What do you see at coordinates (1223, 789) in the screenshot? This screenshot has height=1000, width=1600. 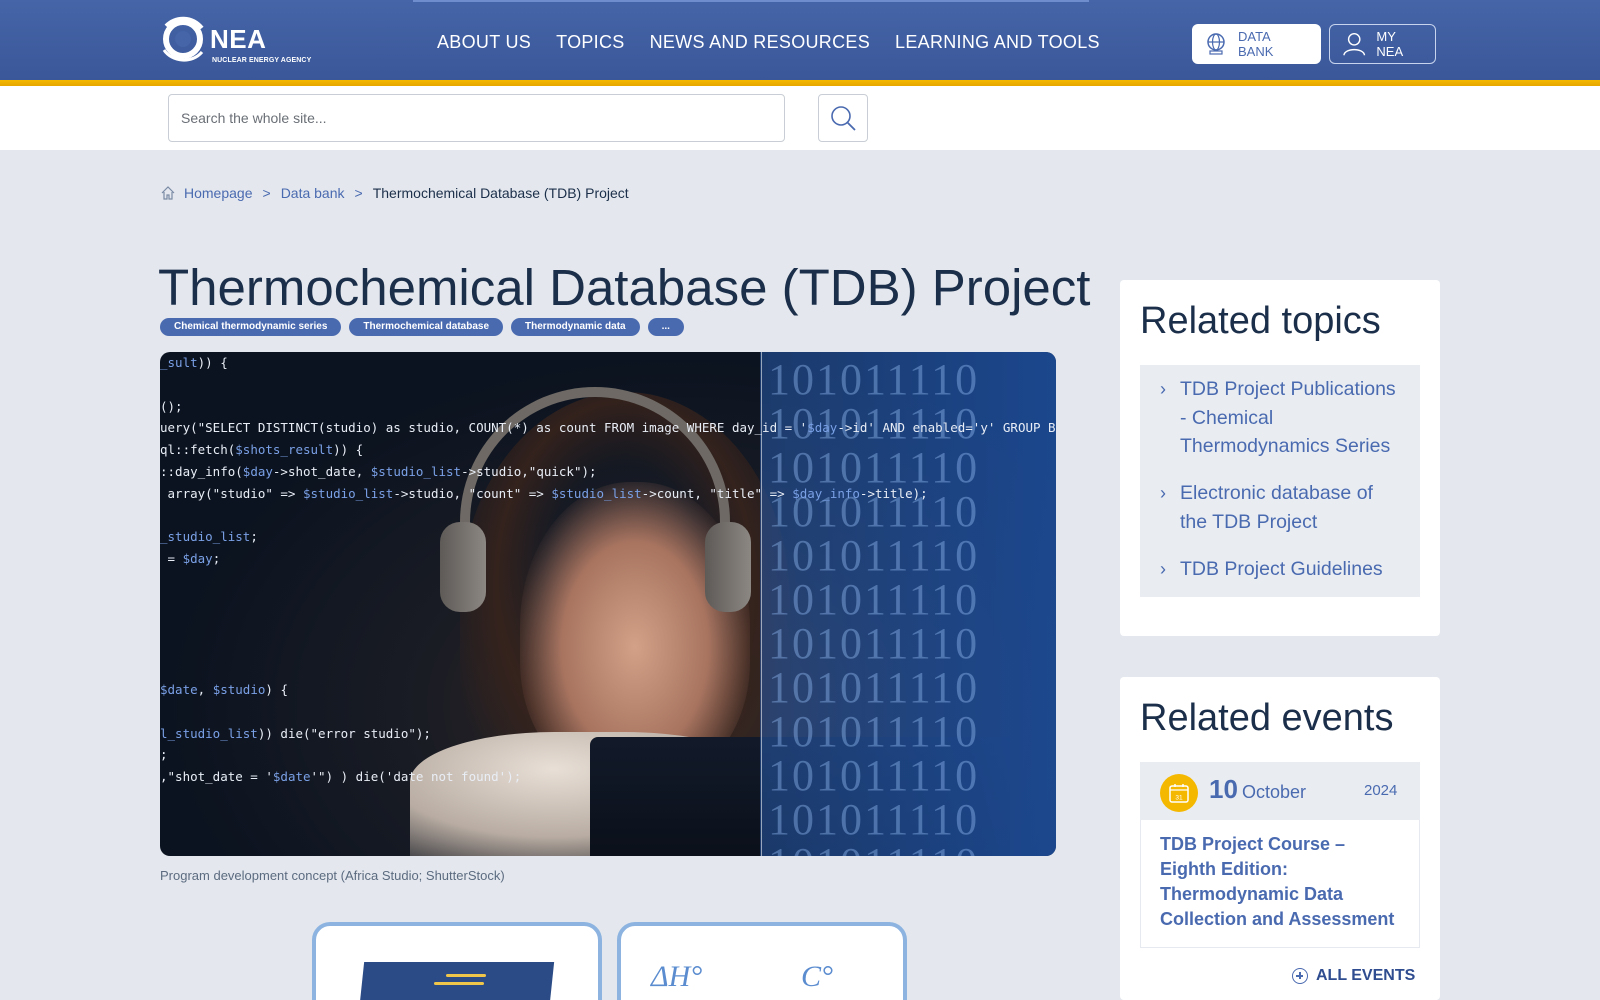 I see `event-day: 10` at bounding box center [1223, 789].